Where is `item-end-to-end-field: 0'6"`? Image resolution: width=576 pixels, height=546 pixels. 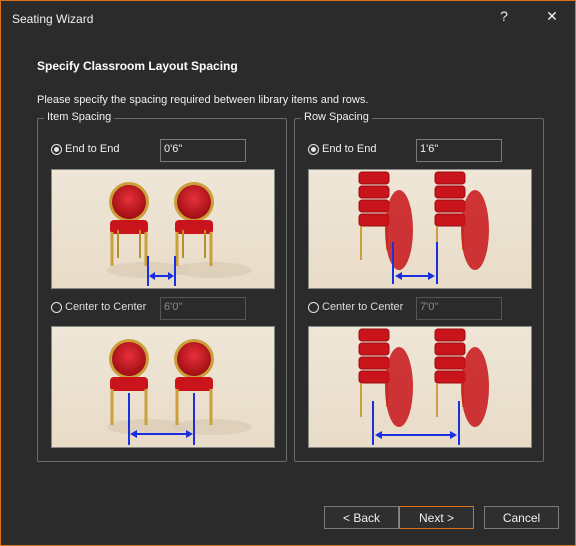 item-end-to-end-field: 0'6" is located at coordinates (203, 150).